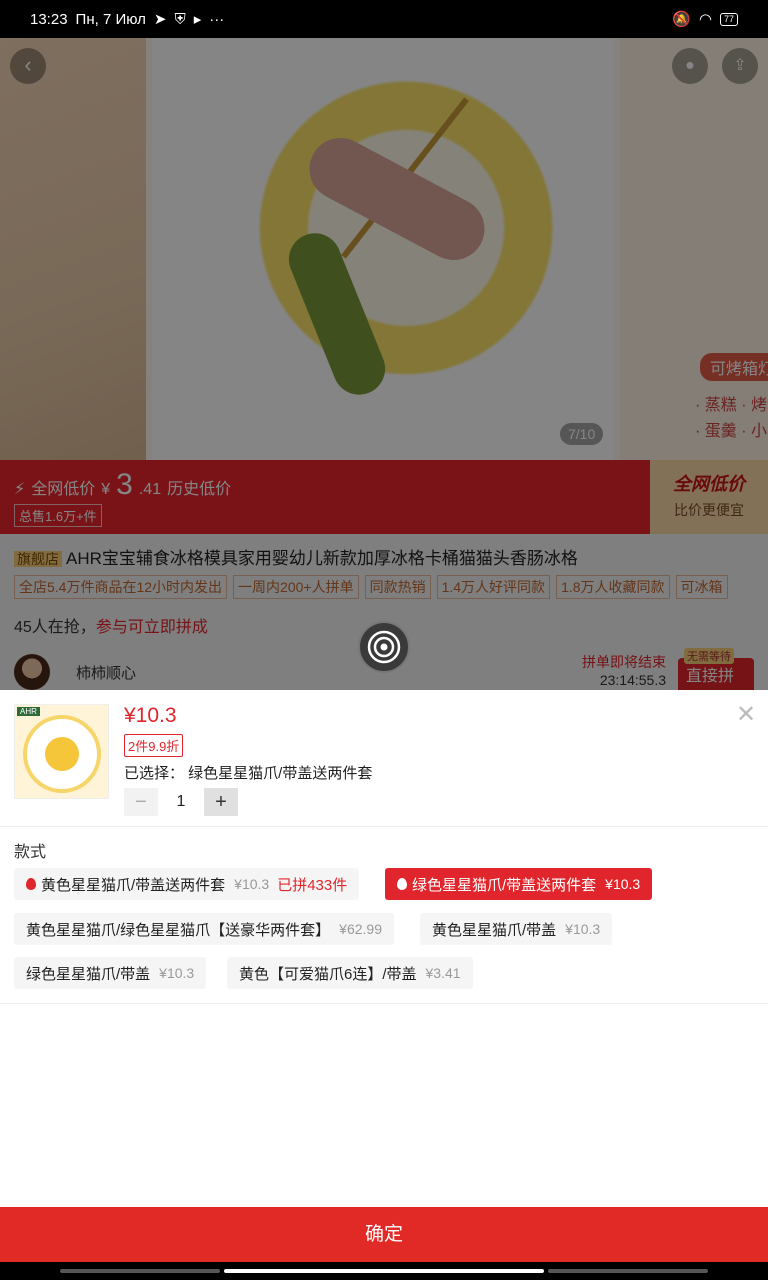 This screenshot has height=1280, width=768. Describe the element at coordinates (154, 745) in the screenshot. I see `discount-badge: 2件9.9折` at that location.